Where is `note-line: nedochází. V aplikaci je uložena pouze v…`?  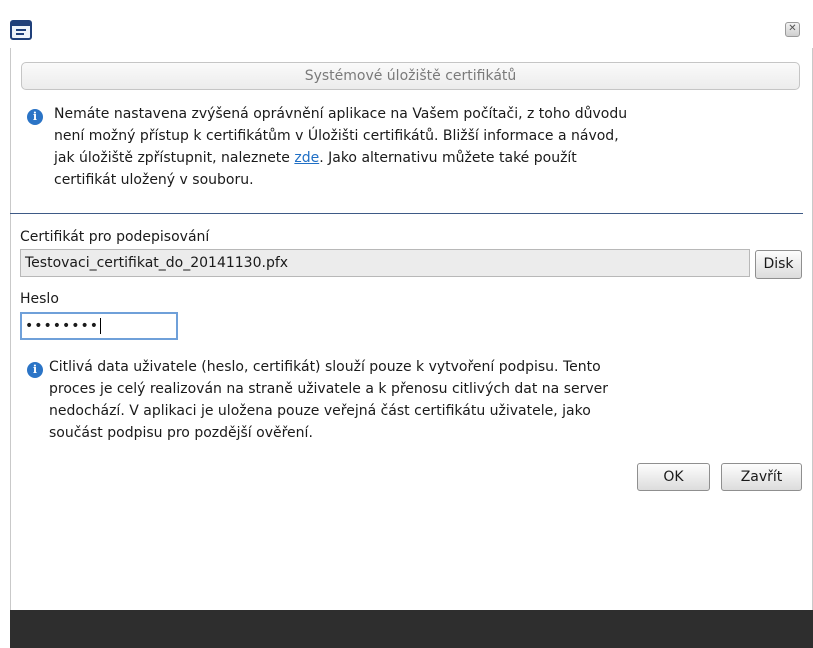
note-line: nedochází. V aplikaci je uložena pouze v… is located at coordinates (320, 411).